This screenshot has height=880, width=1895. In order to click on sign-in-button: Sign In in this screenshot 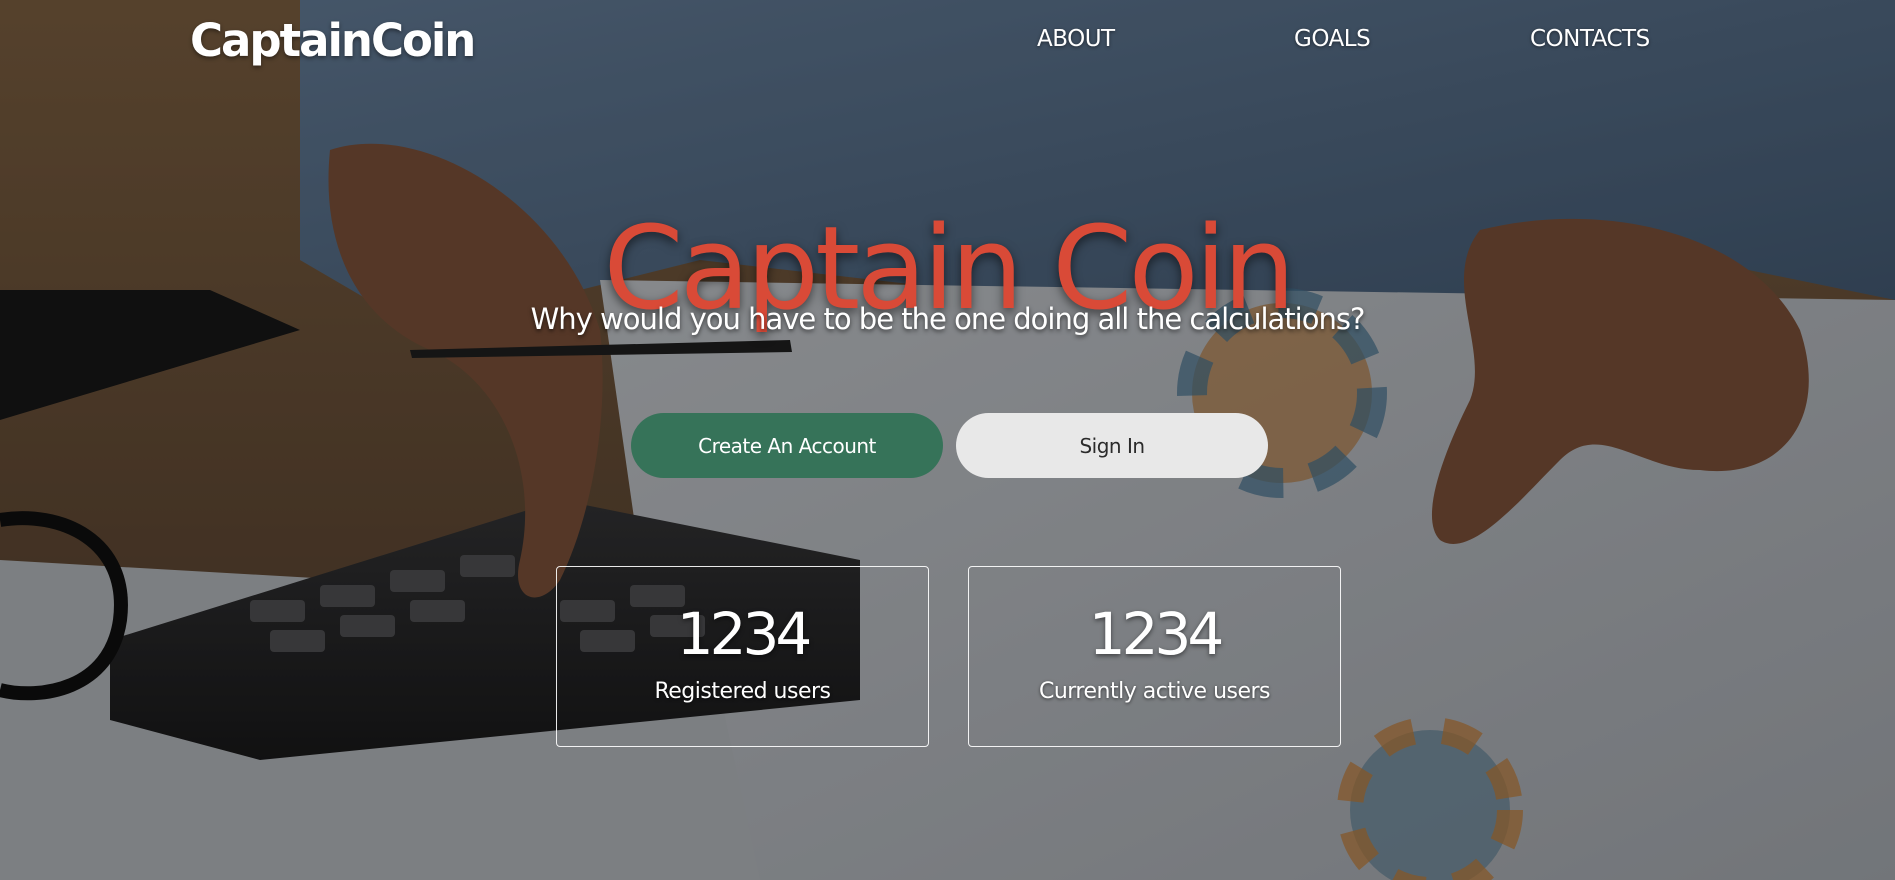, I will do `click(1112, 445)`.